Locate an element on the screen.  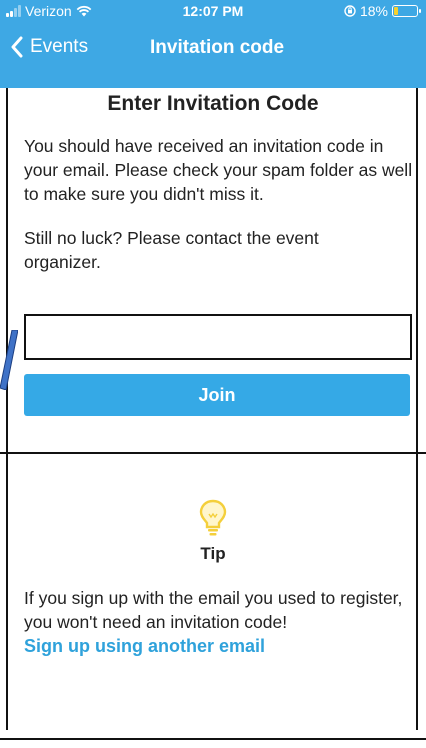
battery-percent: 18% is located at coordinates (373, 11).